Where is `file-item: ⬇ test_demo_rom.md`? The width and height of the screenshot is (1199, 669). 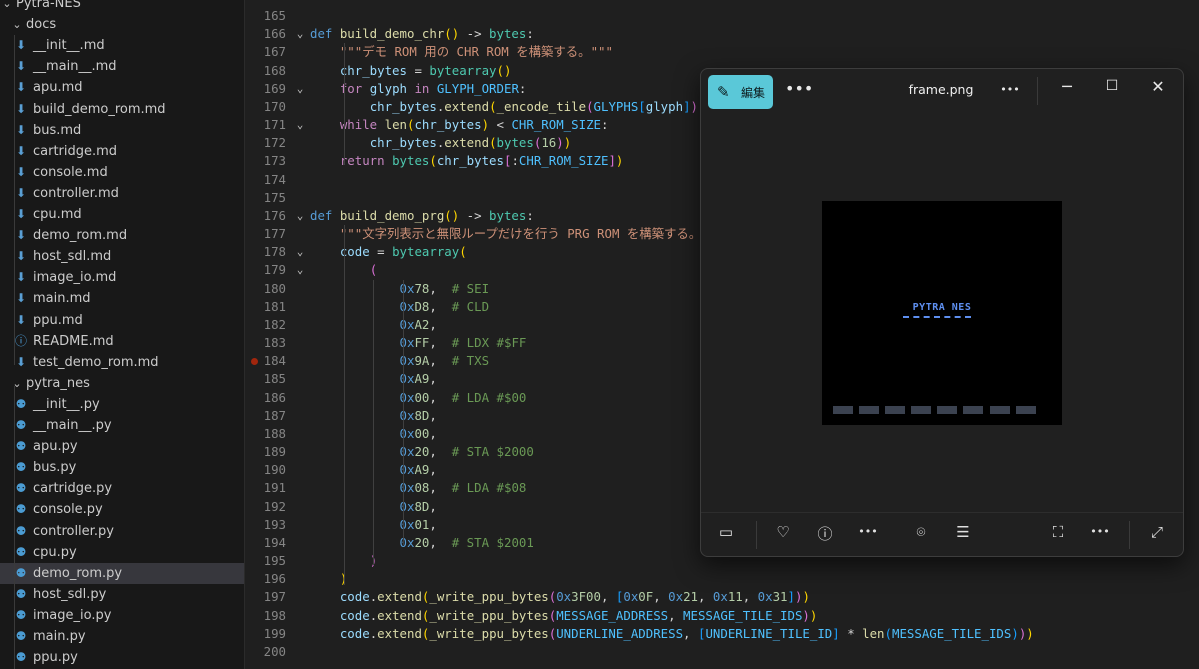 file-item: ⬇ test_demo_rom.md is located at coordinates (122, 362).